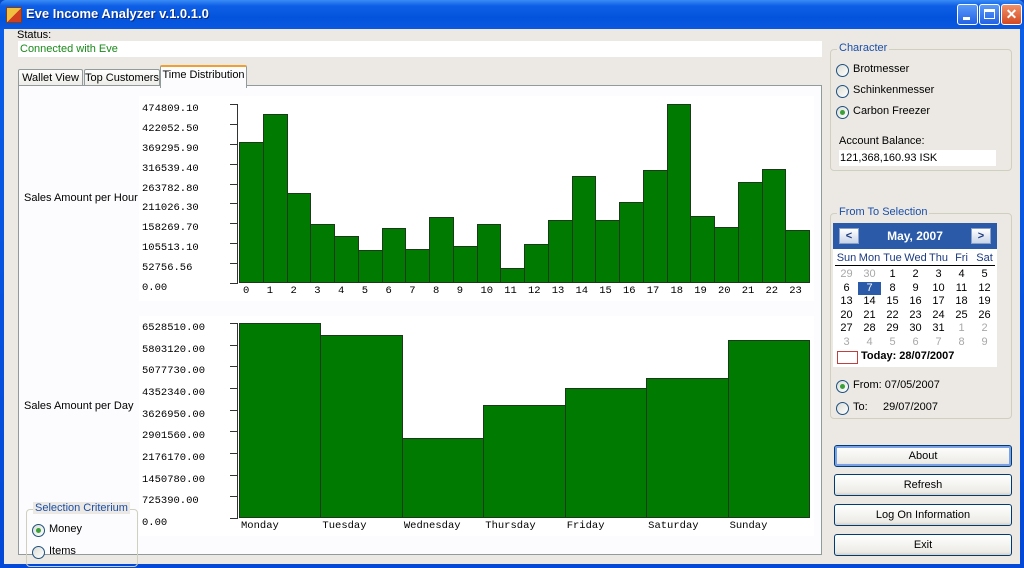 This screenshot has width=1024, height=568. What do you see at coordinates (961, 301) in the screenshot?
I see `calendar-day: 18` at bounding box center [961, 301].